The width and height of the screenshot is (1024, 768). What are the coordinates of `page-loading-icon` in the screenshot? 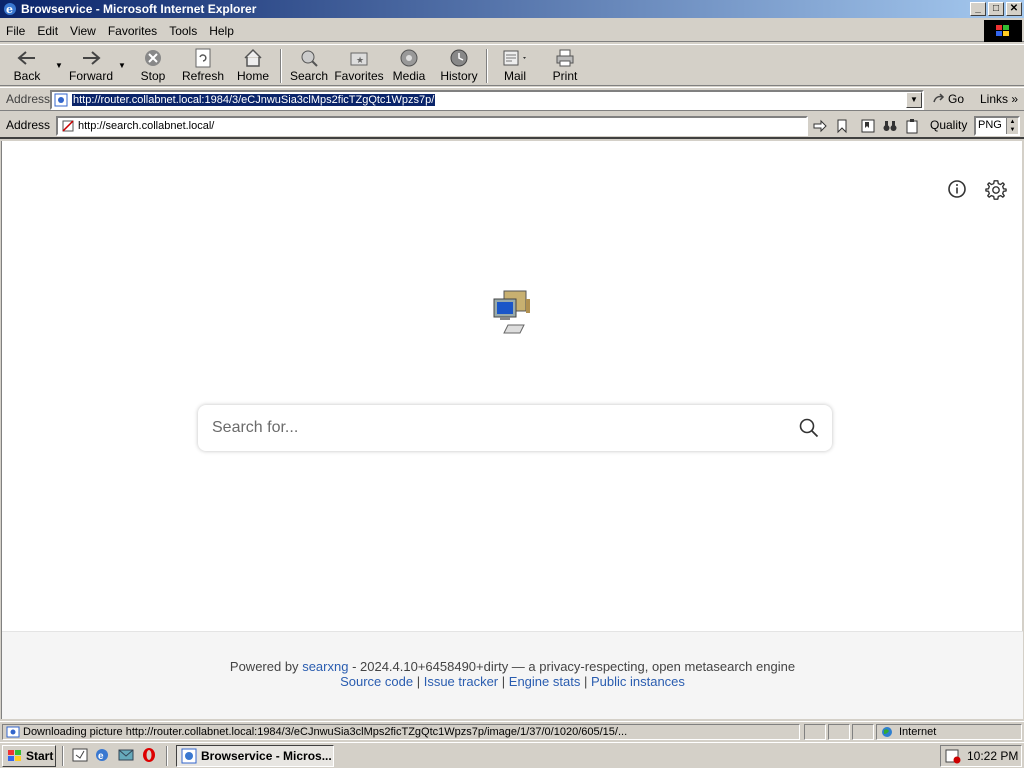 It's located at (13, 732).